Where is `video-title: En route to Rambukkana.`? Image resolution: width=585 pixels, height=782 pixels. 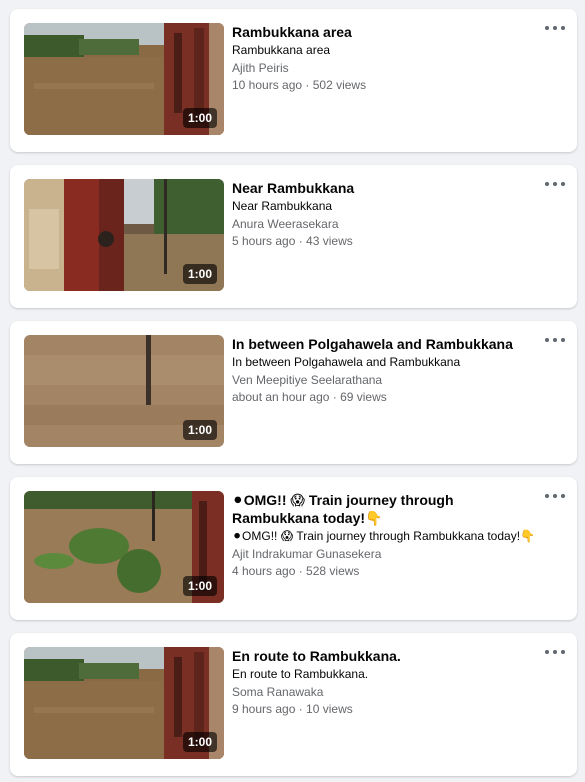
video-title: En route to Rambukkana. is located at coordinates (387, 656).